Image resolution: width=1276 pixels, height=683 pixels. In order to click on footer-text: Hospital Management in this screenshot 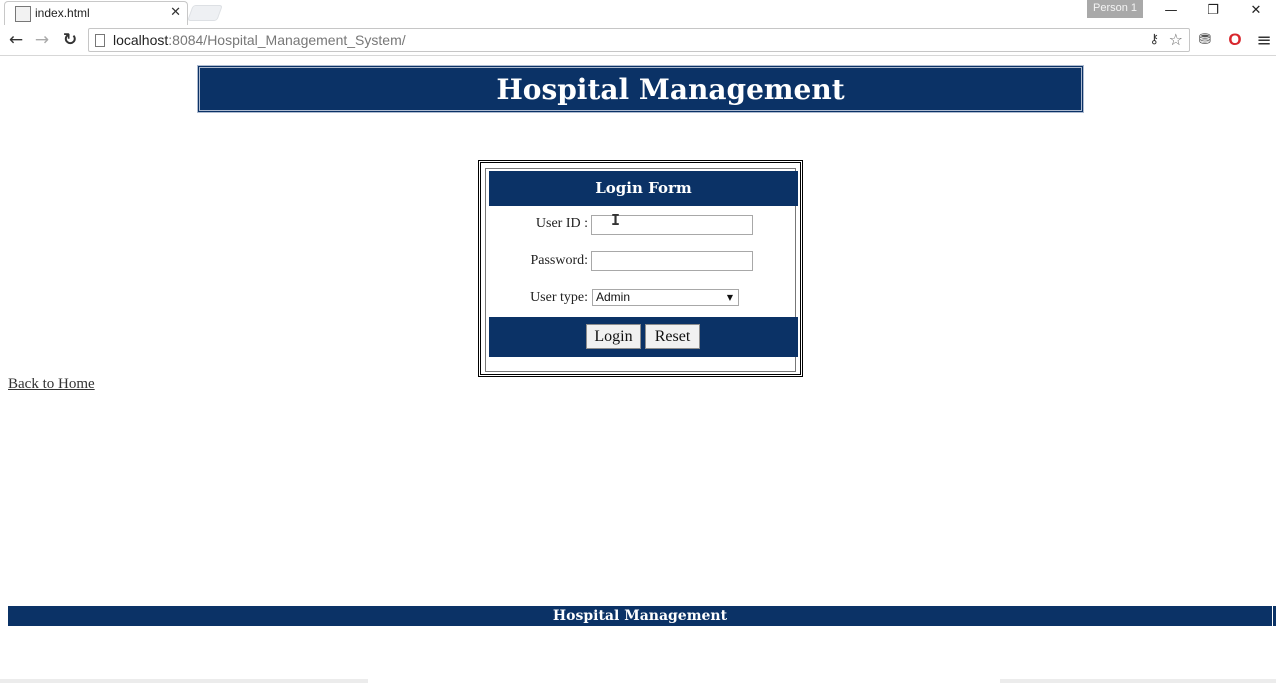, I will do `click(640, 616)`.